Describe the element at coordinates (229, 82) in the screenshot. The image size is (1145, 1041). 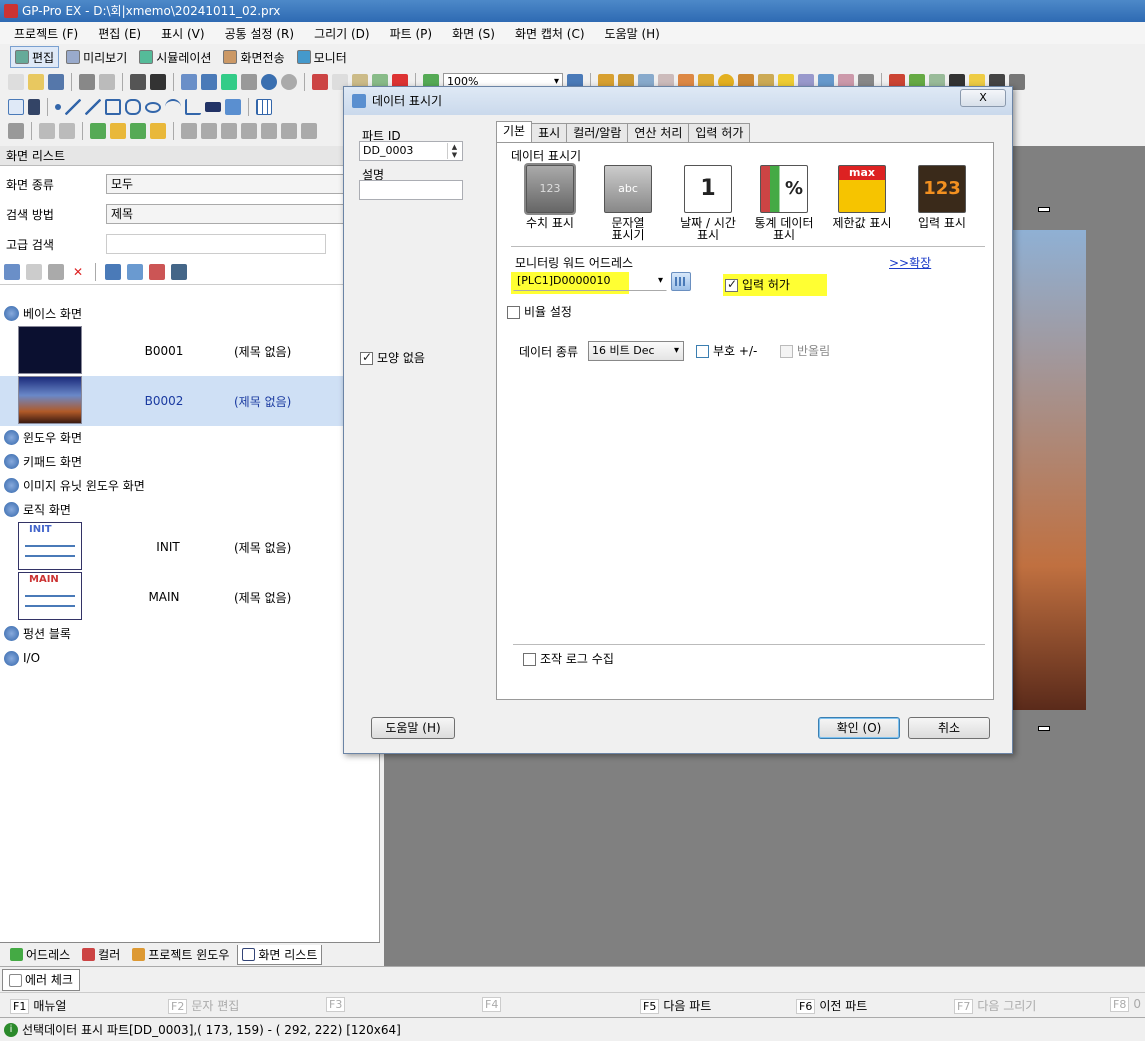
I see `import-icon` at that location.